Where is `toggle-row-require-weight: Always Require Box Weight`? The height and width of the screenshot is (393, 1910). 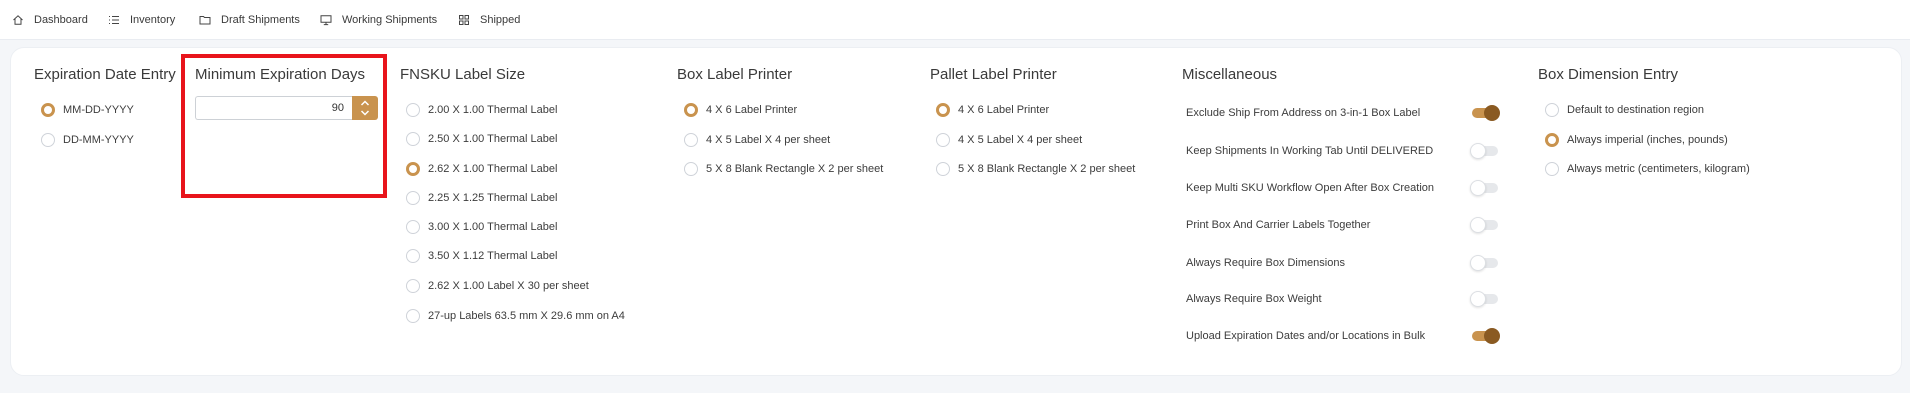 toggle-row-require-weight: Always Require Box Weight is located at coordinates (1347, 299).